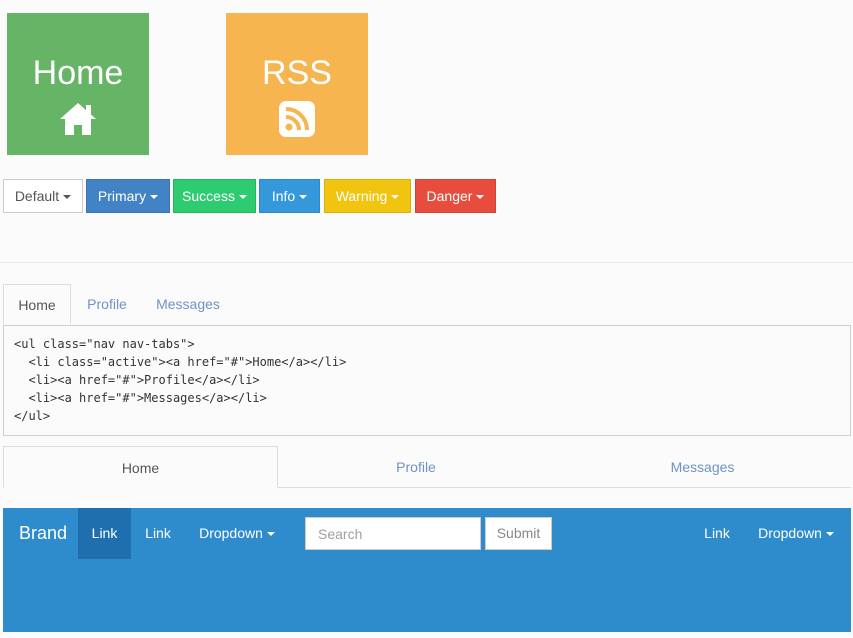 The width and height of the screenshot is (853, 638). I want to click on success-dropdown-label: Success, so click(208, 196).